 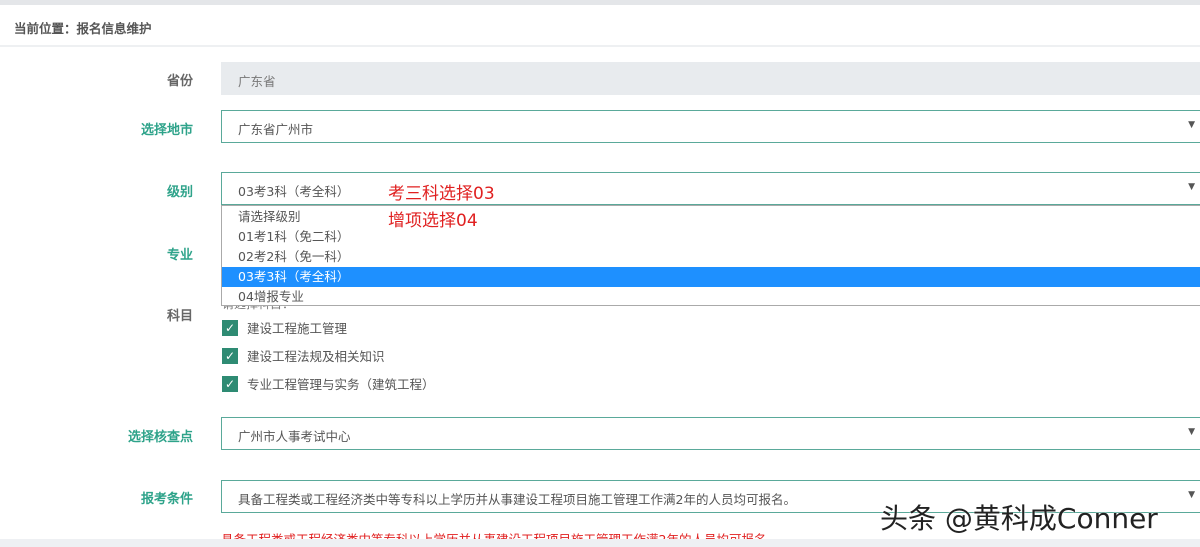 What do you see at coordinates (276, 129) in the screenshot?
I see `city-value: 广东省广州市` at bounding box center [276, 129].